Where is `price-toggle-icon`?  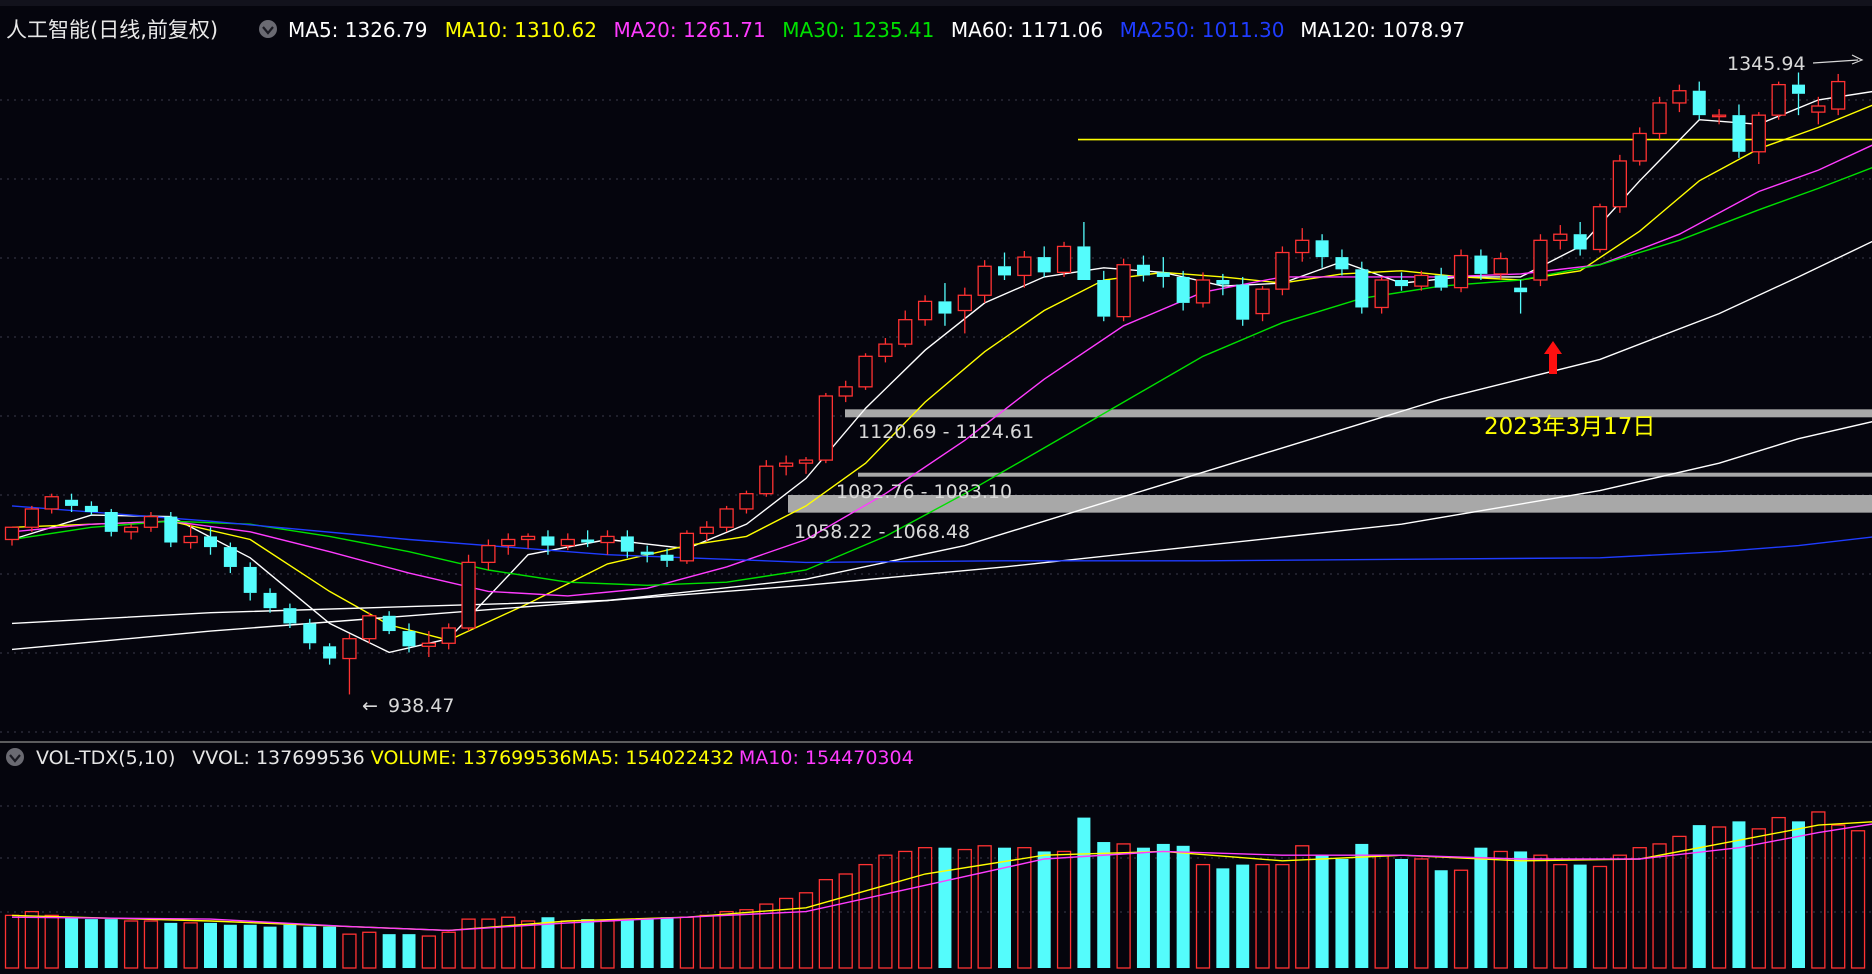
price-toggle-icon is located at coordinates (268, 29).